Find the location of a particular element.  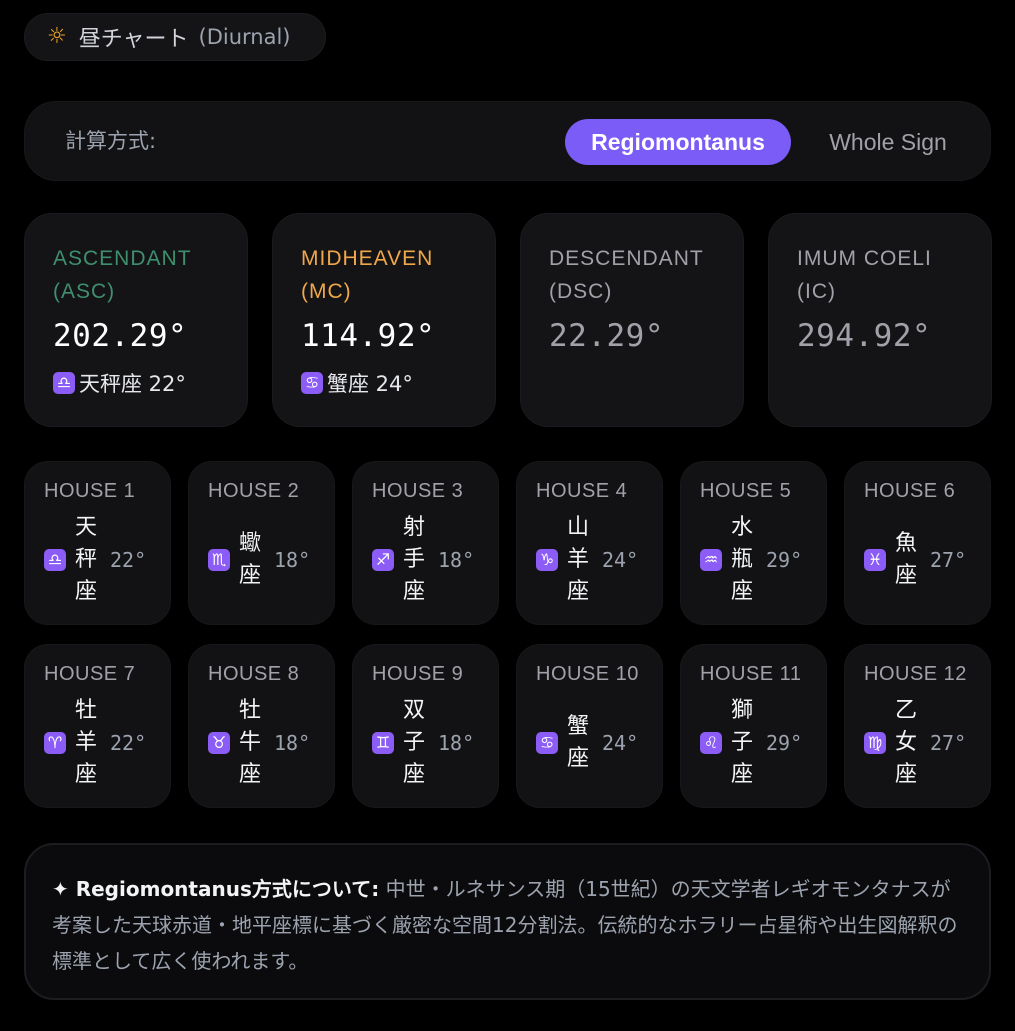

regiomontanus-button: Regiomontanus is located at coordinates (678, 142).